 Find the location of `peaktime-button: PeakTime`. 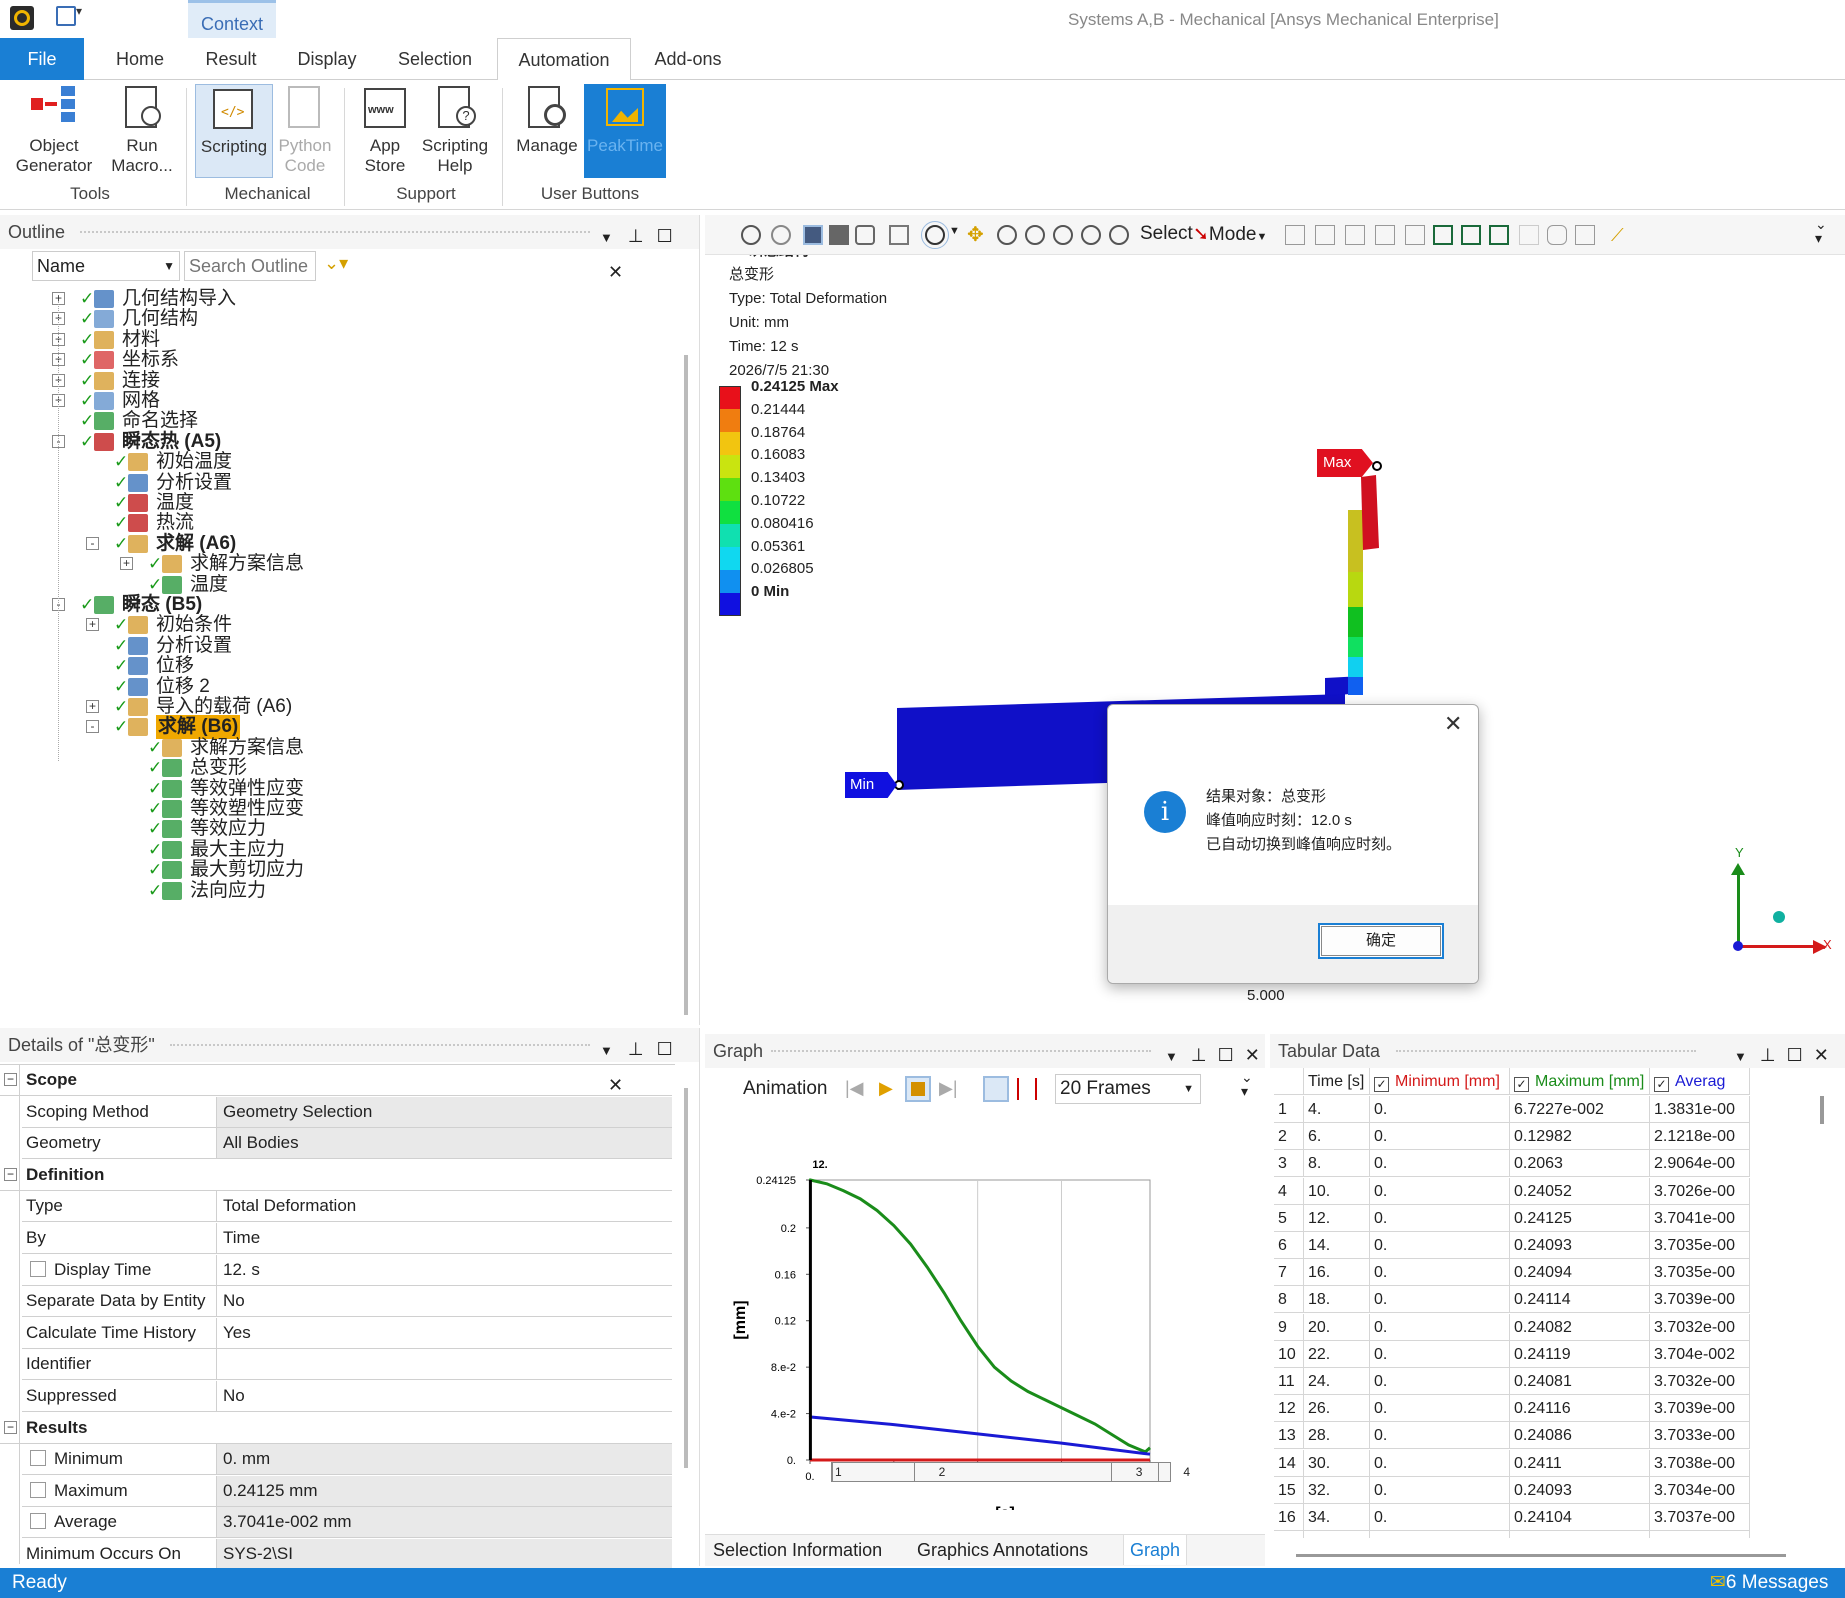

peaktime-button: PeakTime is located at coordinates (625, 131).